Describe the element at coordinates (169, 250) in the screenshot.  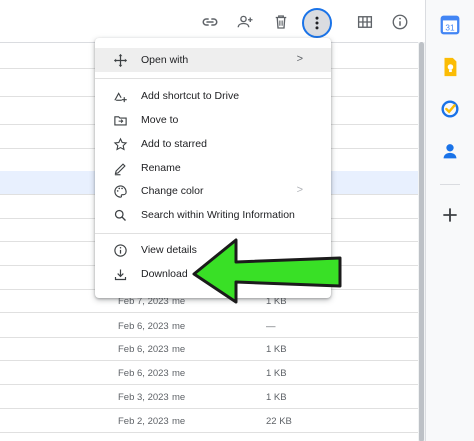
I see `menu-item-label: View details` at that location.